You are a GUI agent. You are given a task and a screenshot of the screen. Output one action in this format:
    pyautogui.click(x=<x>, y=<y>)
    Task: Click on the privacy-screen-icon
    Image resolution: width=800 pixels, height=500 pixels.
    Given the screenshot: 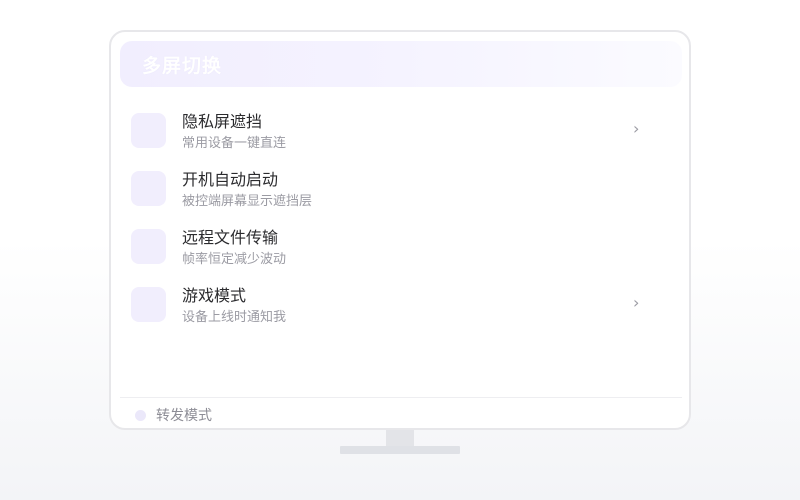 What is the action you would take?
    pyautogui.click(x=148, y=130)
    